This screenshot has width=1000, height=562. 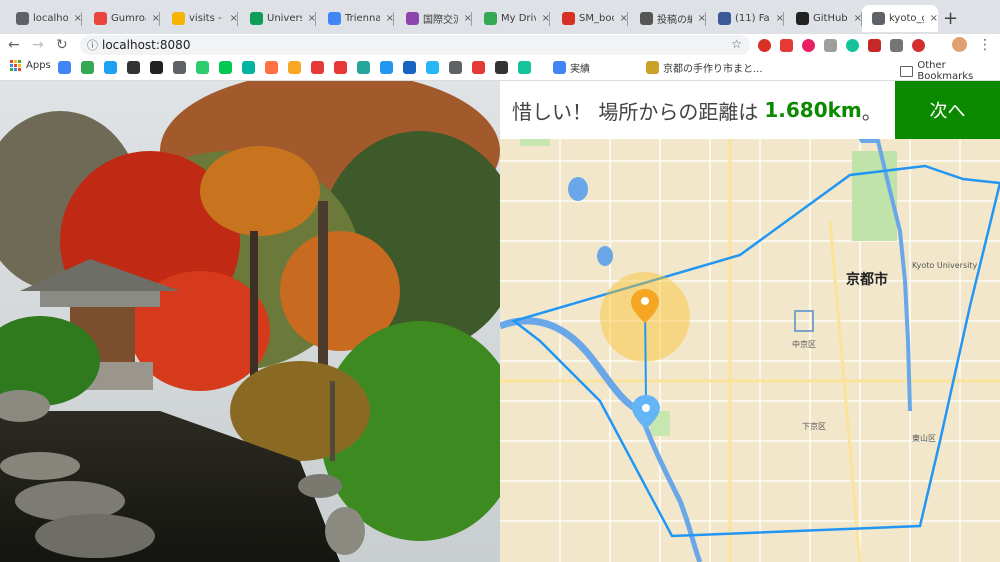 I want to click on tab-3: visits - ×, so click(x=200, y=18).